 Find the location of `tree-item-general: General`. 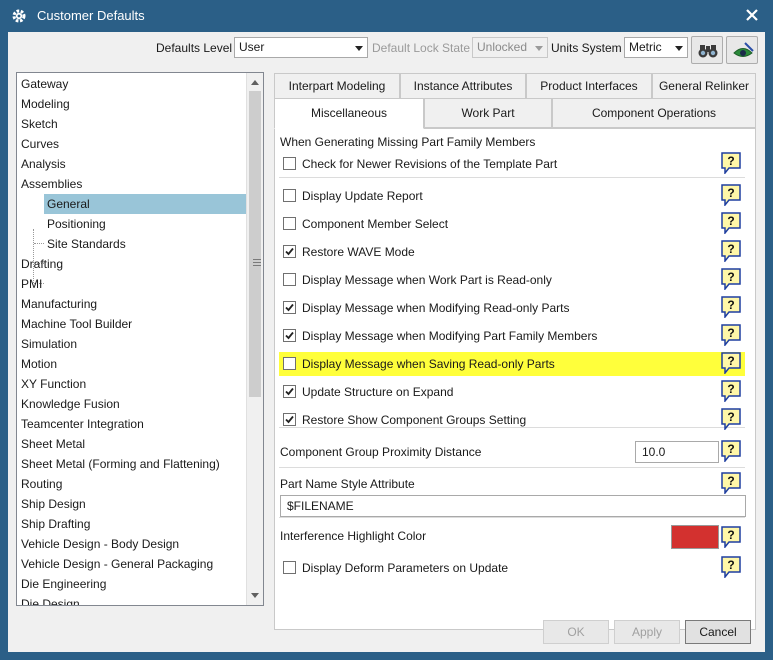

tree-item-general: General is located at coordinates (145, 204).